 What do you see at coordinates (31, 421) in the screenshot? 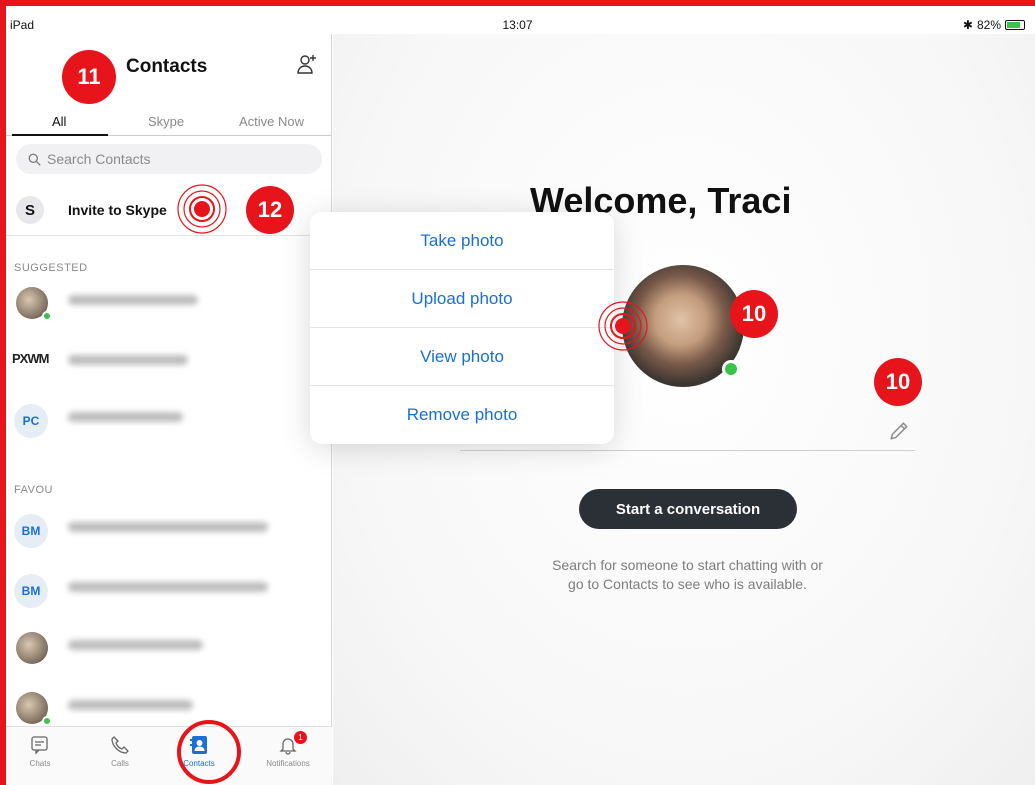
I see `avatar: PC` at bounding box center [31, 421].